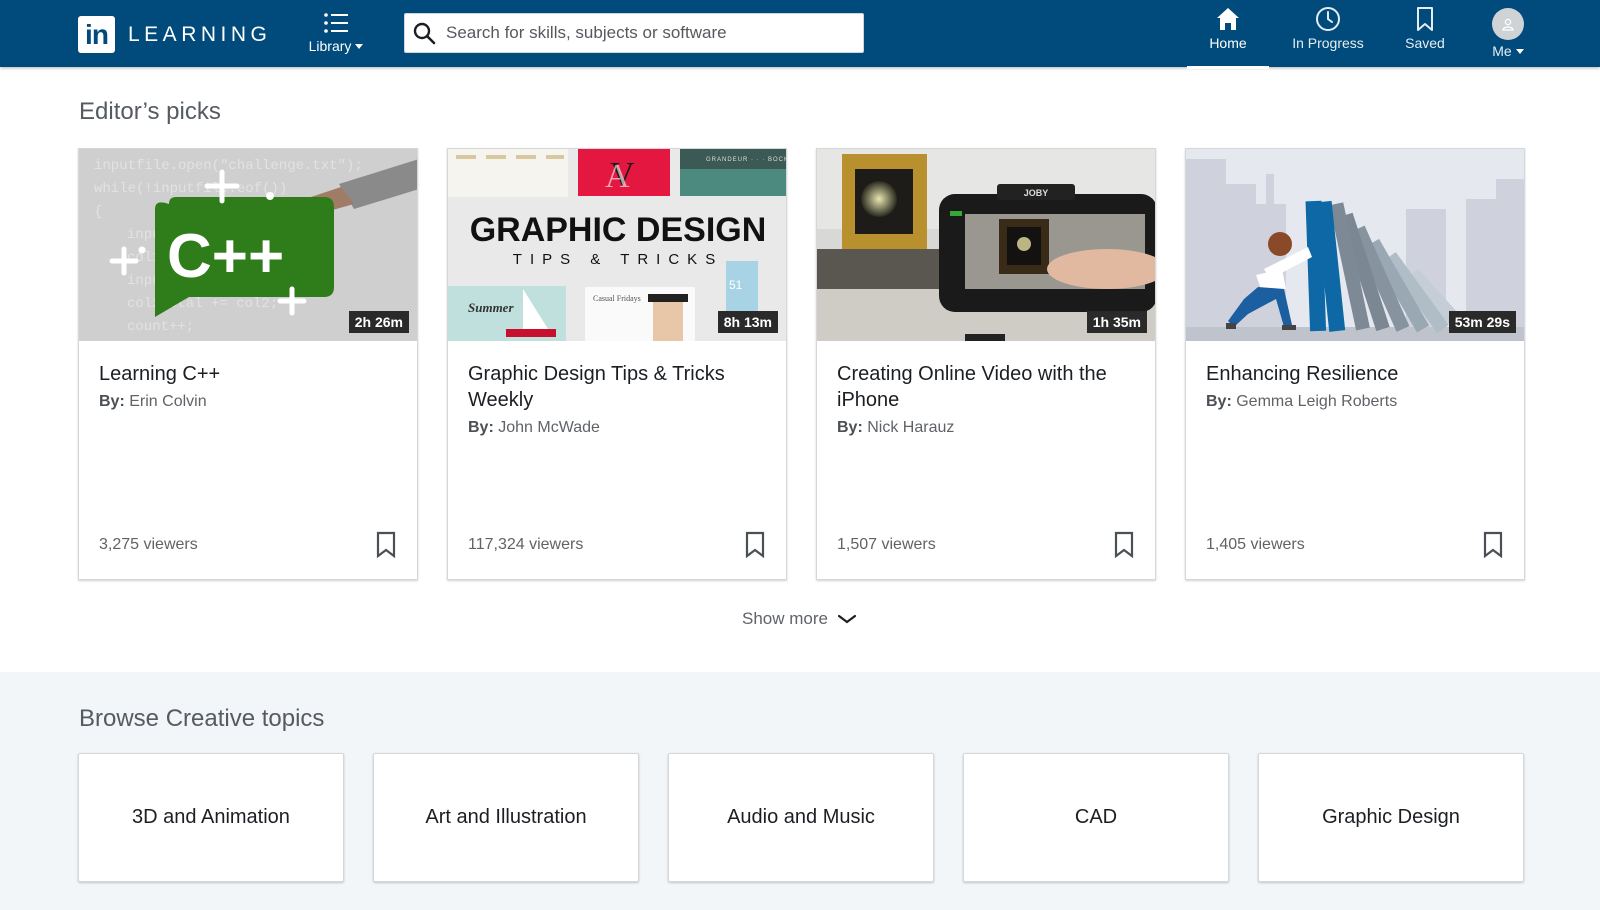 Image resolution: width=1600 pixels, height=910 pixels. What do you see at coordinates (148, 544) in the screenshot?
I see `viewer-count: 3,275 viewers` at bounding box center [148, 544].